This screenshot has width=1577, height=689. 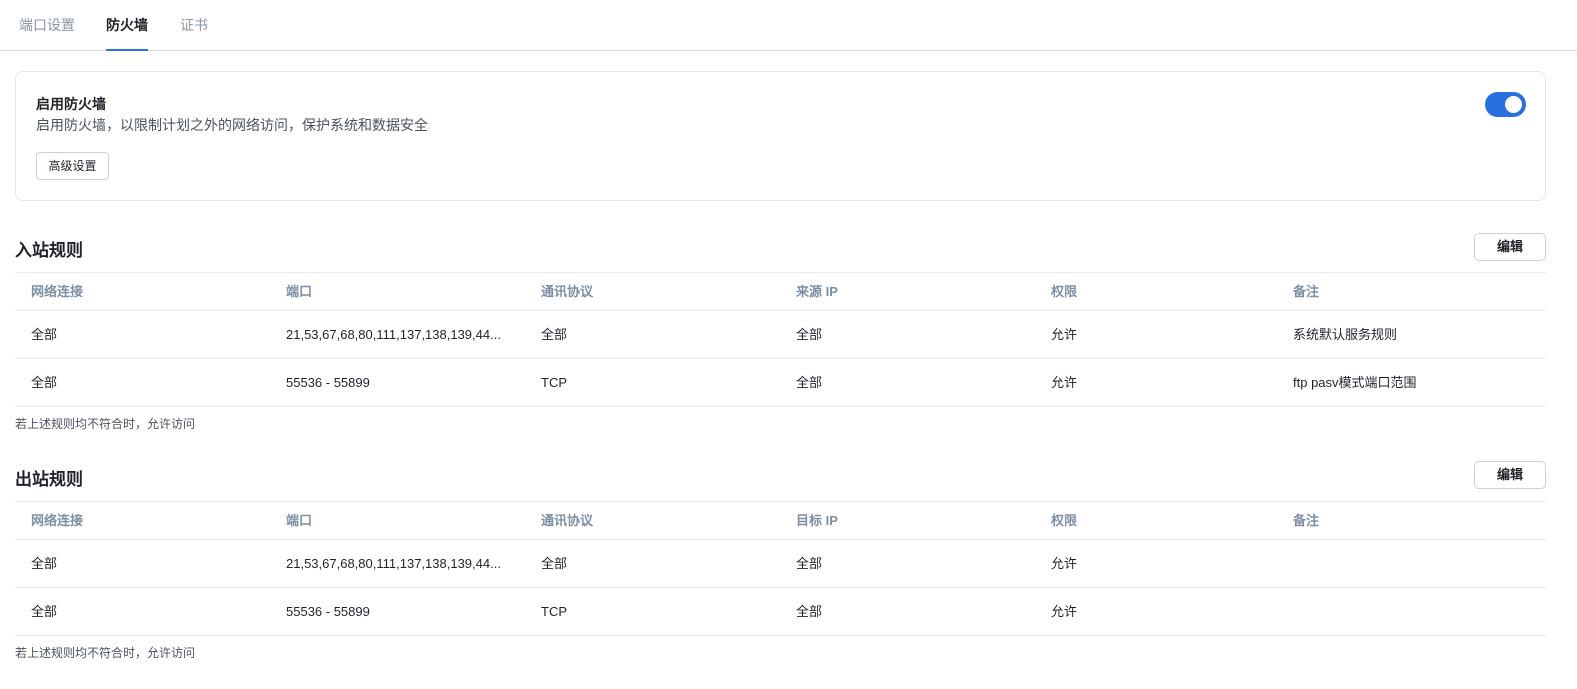 What do you see at coordinates (780, 520) in the screenshot?
I see `table-header-row: 网络连接 端口 通讯协议 目标 IP 权限 备注` at bounding box center [780, 520].